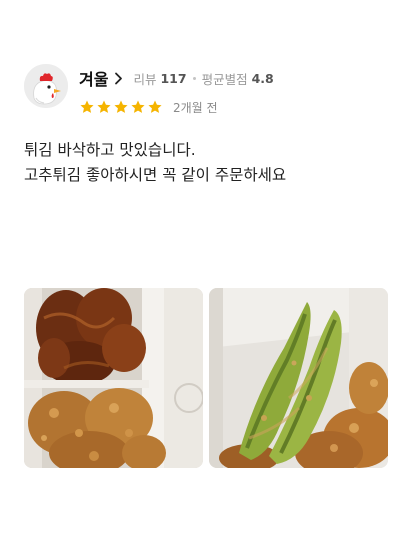  Describe the element at coordinates (200, 163) in the screenshot. I see `review-body: 튀김 바삭하고 맛있습니다. 고추튀김 좋아하시면 꼭 같이 주문하세요` at that location.